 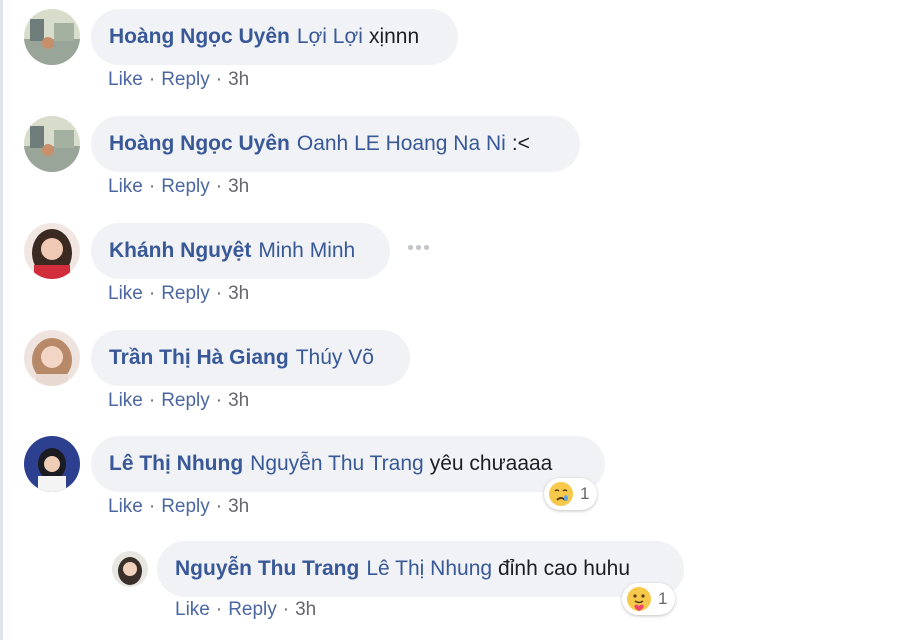 What do you see at coordinates (394, 36) in the screenshot?
I see `comment-text: xịnnn` at bounding box center [394, 36].